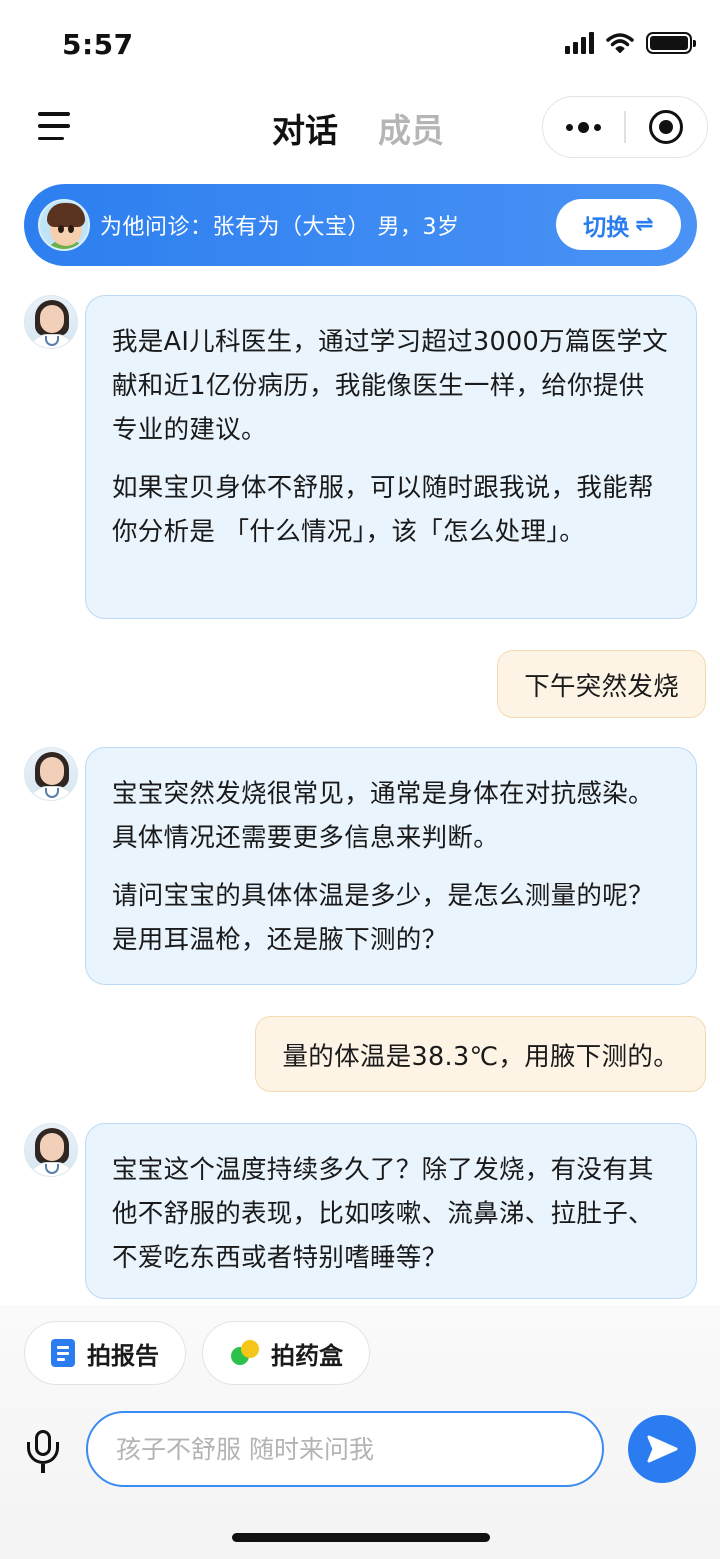 The image size is (720, 1559). Describe the element at coordinates (579, 43) in the screenshot. I see `cellular-signal-icon` at that location.